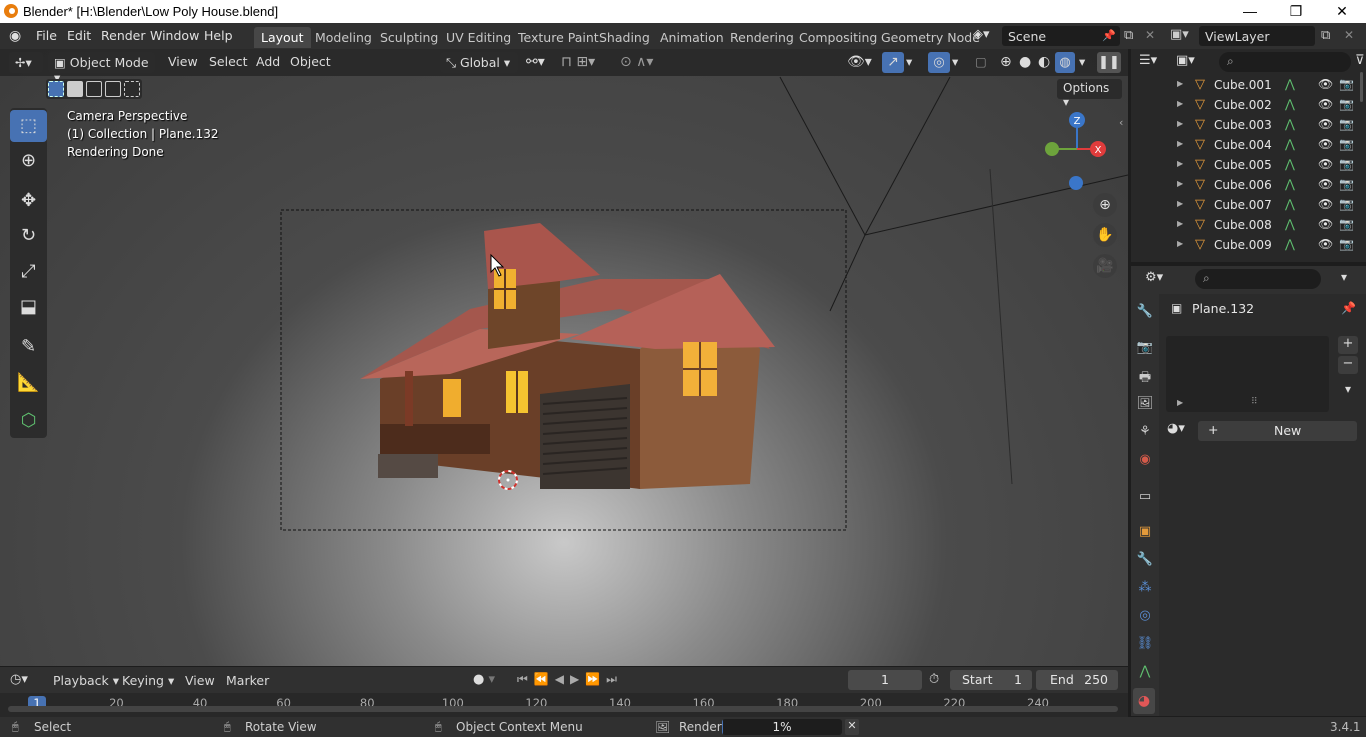 This screenshot has width=1366, height=737. I want to click on menu-marker: Marker, so click(247, 680).